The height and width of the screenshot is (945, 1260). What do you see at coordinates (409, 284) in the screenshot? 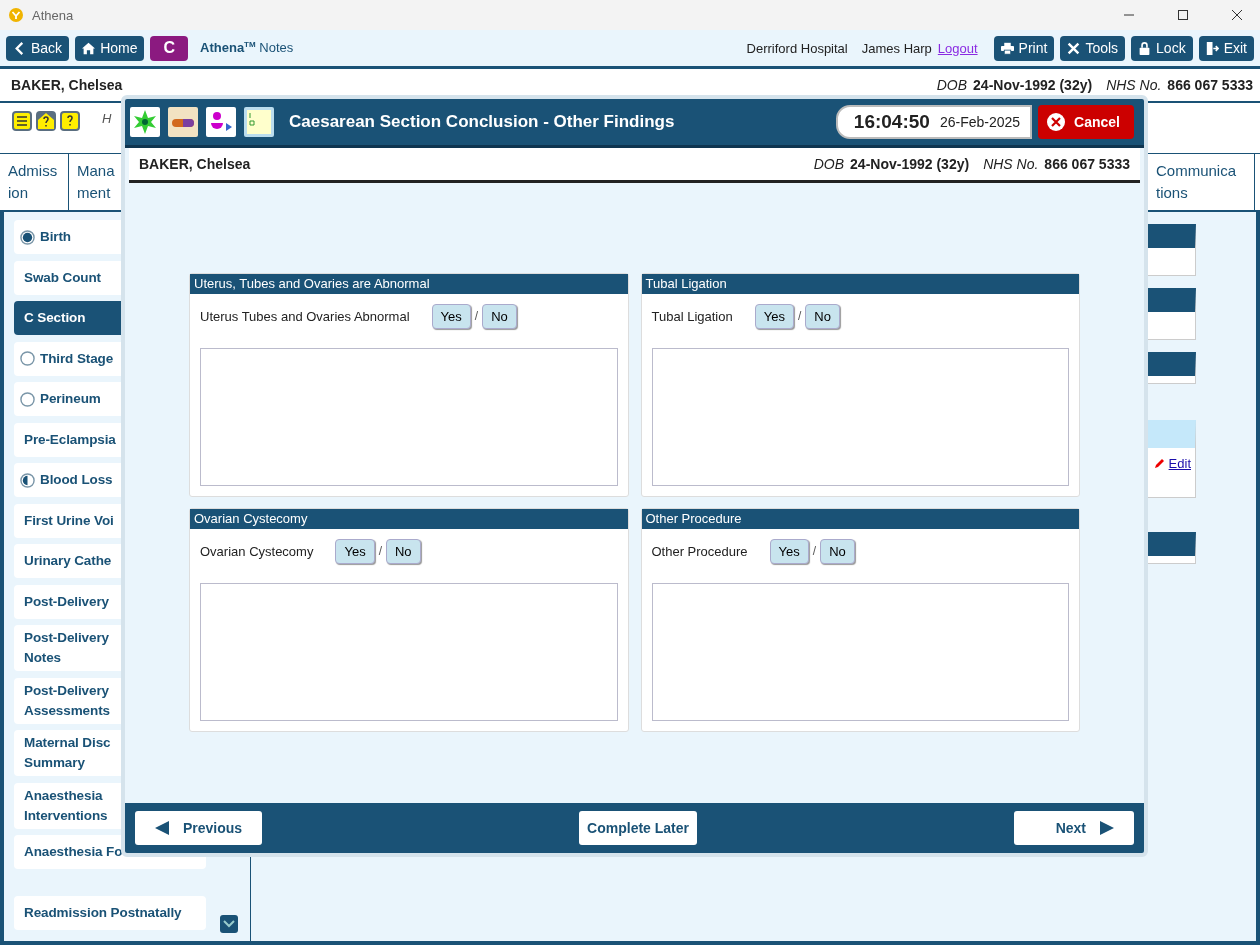
I see `card-title: Uterus, Tubes and Ovaries are Abnormal` at bounding box center [409, 284].